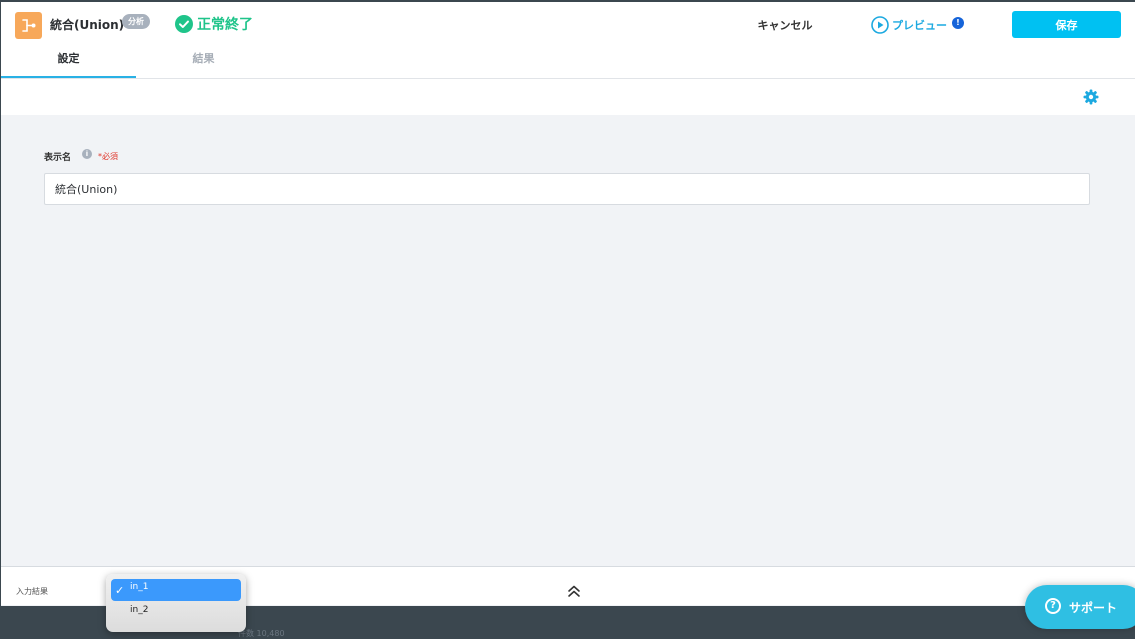 Image resolution: width=1135 pixels, height=639 pixels. What do you see at coordinates (225, 25) in the screenshot?
I see `status-text: 正常終了` at bounding box center [225, 25].